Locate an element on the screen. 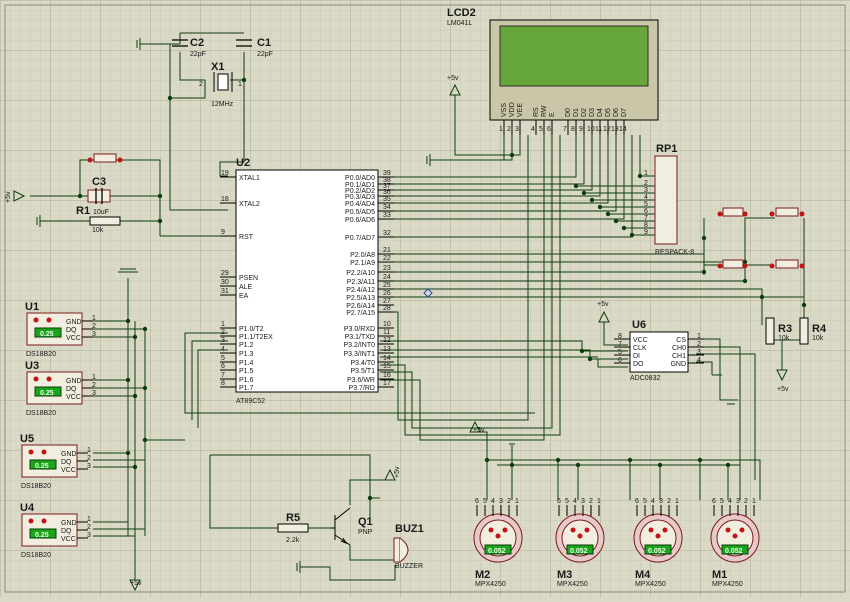  buzzer-label: BUZZER is located at coordinates (409, 566).